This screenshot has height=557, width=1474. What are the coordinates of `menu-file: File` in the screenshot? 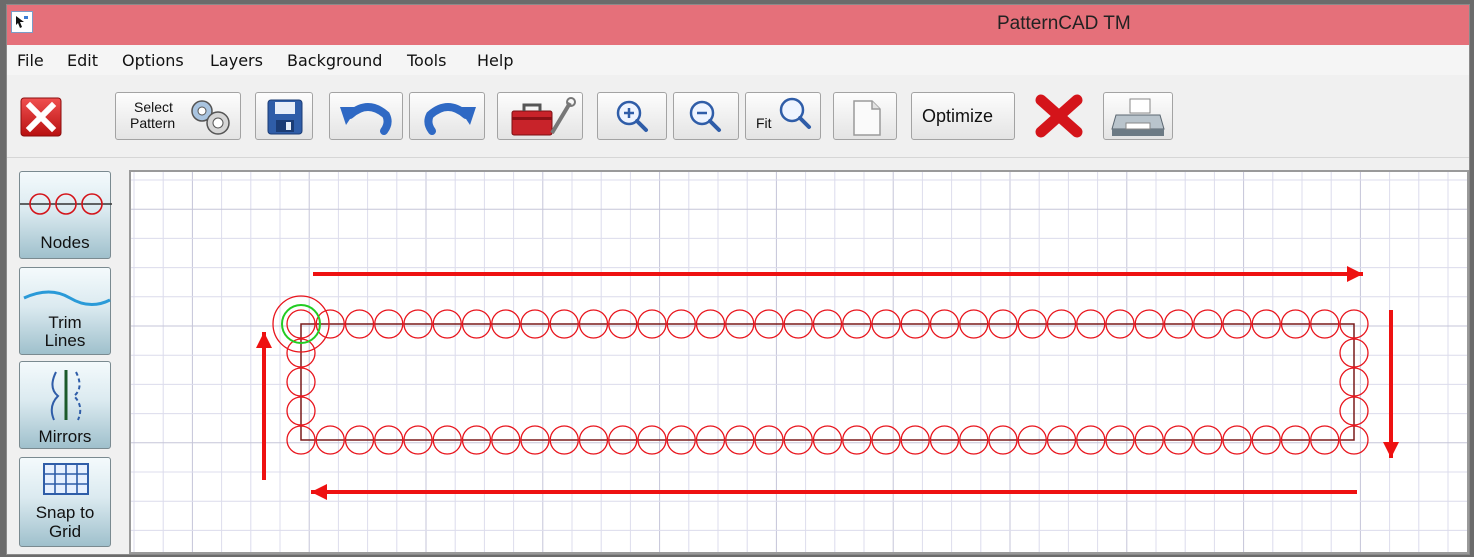 It's located at (30, 60).